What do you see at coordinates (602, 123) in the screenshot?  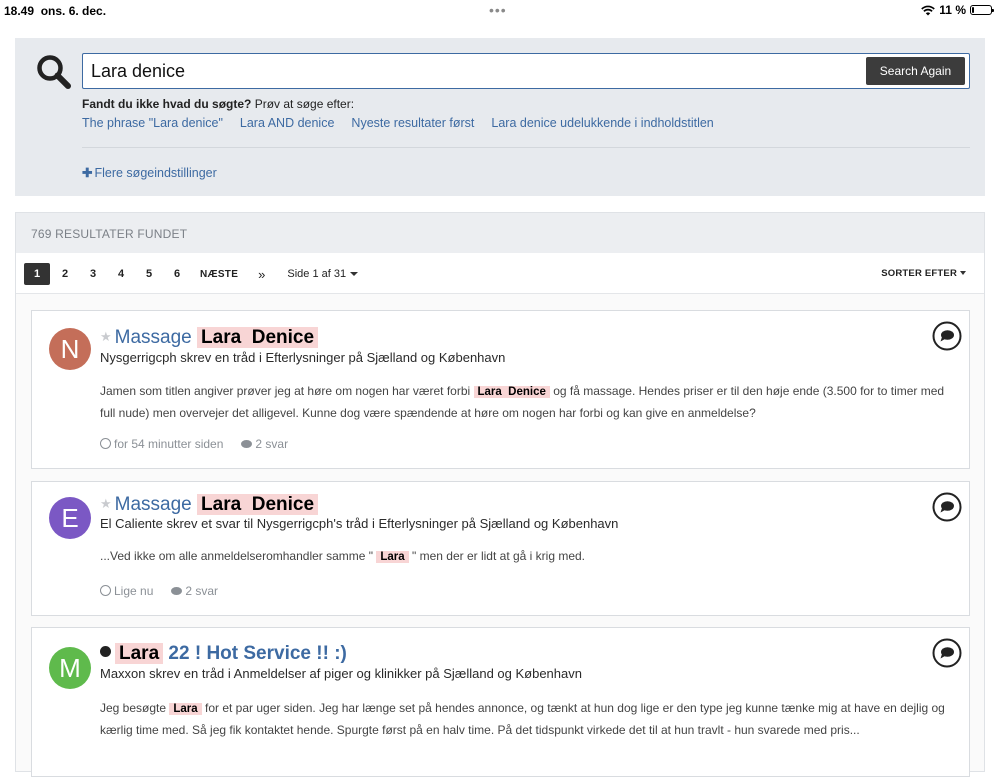 I see `suggestion-link-title-only: Lara denice udelukkende i indholdstitlen` at bounding box center [602, 123].